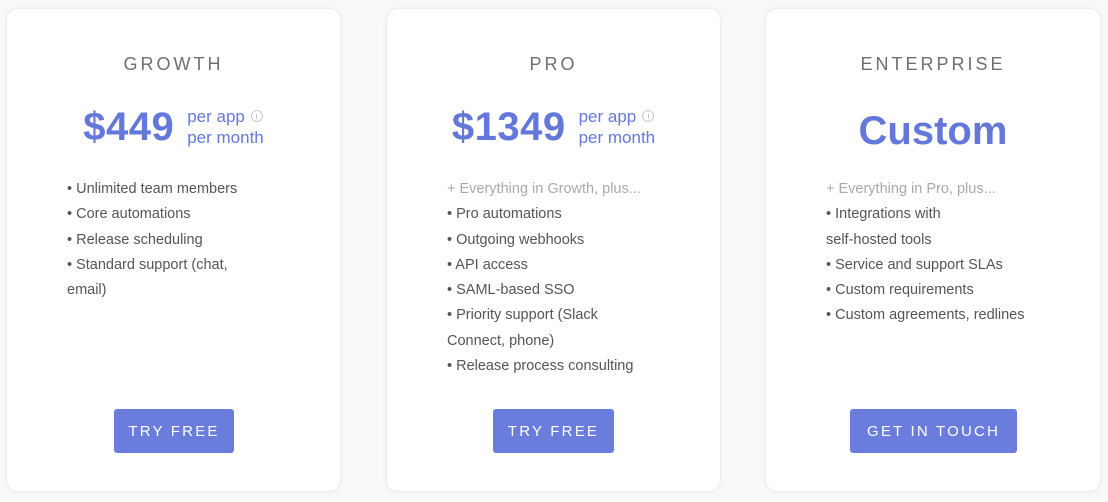  What do you see at coordinates (553, 64) in the screenshot?
I see `plan-name: PRO` at bounding box center [553, 64].